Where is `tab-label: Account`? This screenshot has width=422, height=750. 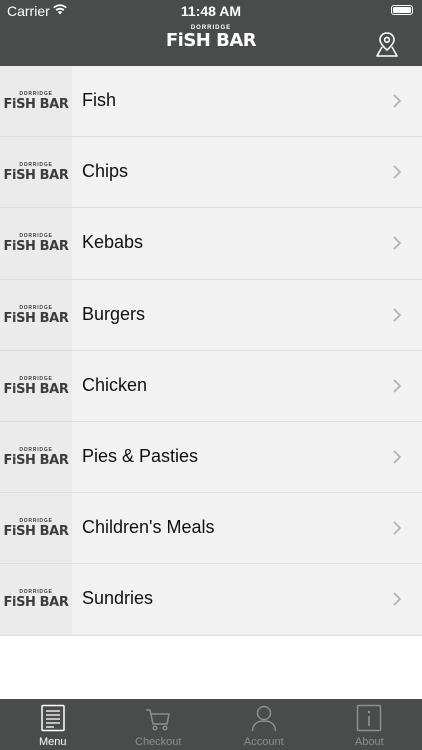 tab-label: Account is located at coordinates (263, 742).